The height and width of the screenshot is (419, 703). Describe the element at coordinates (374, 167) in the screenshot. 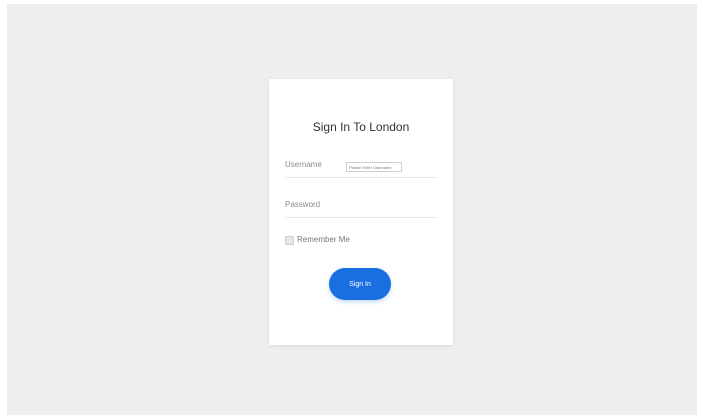

I see `username-input` at that location.